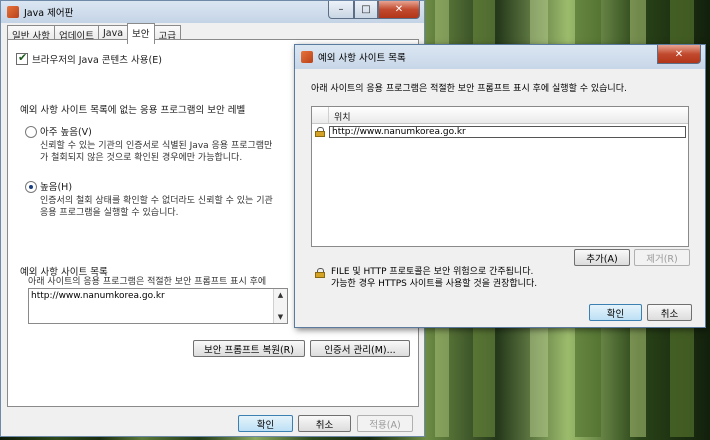 The height and width of the screenshot is (440, 710). I want to click on check-icon: ✔, so click(23, 57).